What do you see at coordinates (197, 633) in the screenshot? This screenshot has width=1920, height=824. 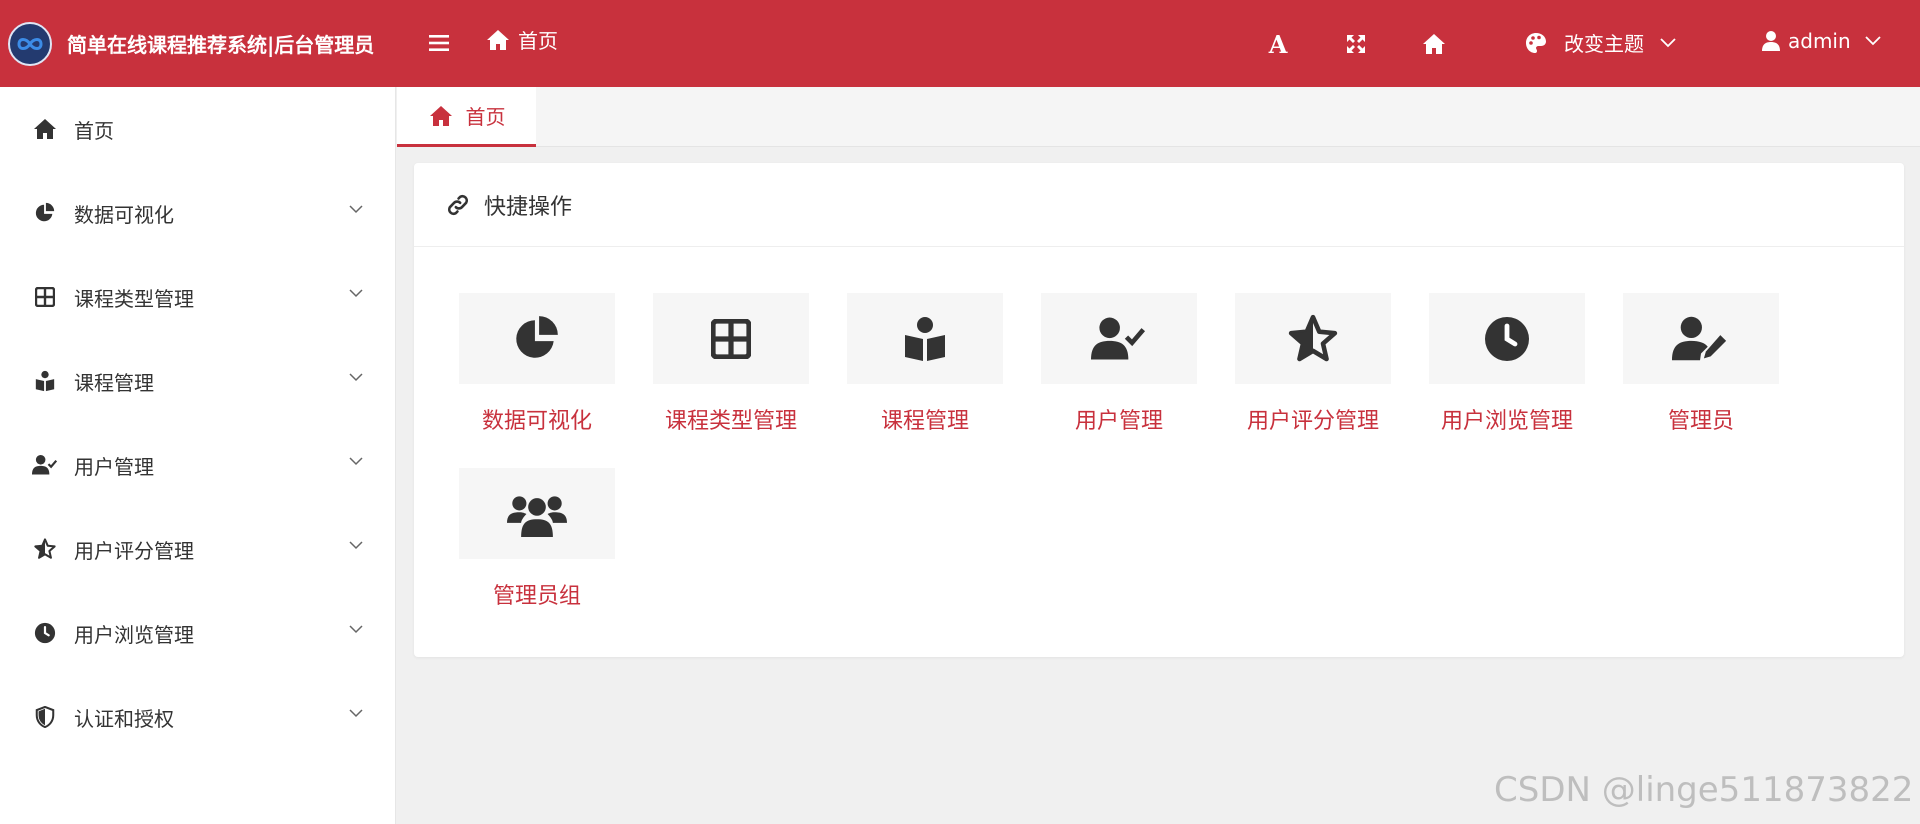 I see `sidebar-item-user-browse: 用户浏览管理` at bounding box center [197, 633].